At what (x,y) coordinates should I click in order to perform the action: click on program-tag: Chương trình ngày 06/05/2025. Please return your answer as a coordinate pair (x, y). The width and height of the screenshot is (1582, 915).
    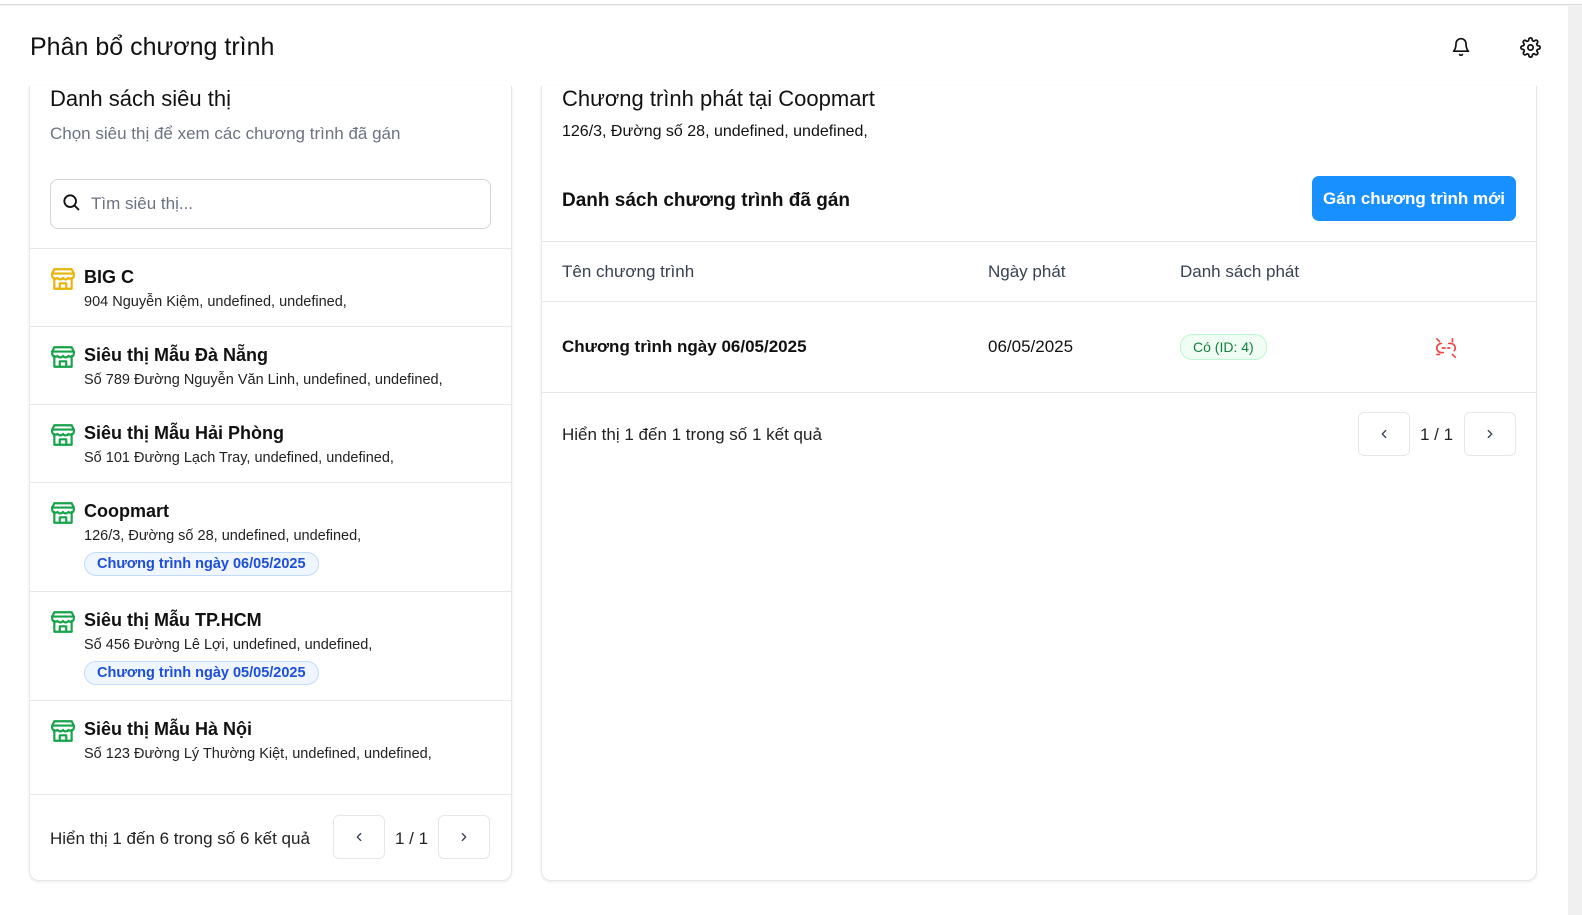
    Looking at the image, I should click on (201, 564).